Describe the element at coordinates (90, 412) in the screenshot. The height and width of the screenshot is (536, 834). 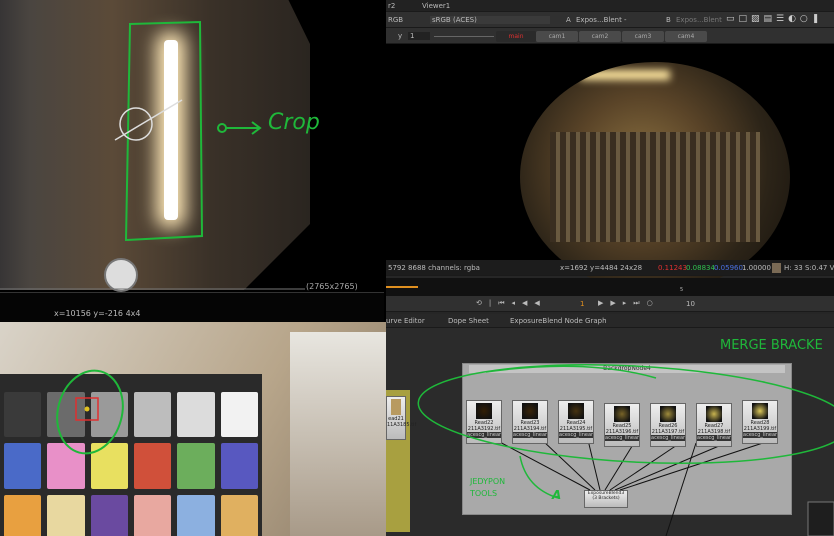
I see `picker-annotation` at that location.